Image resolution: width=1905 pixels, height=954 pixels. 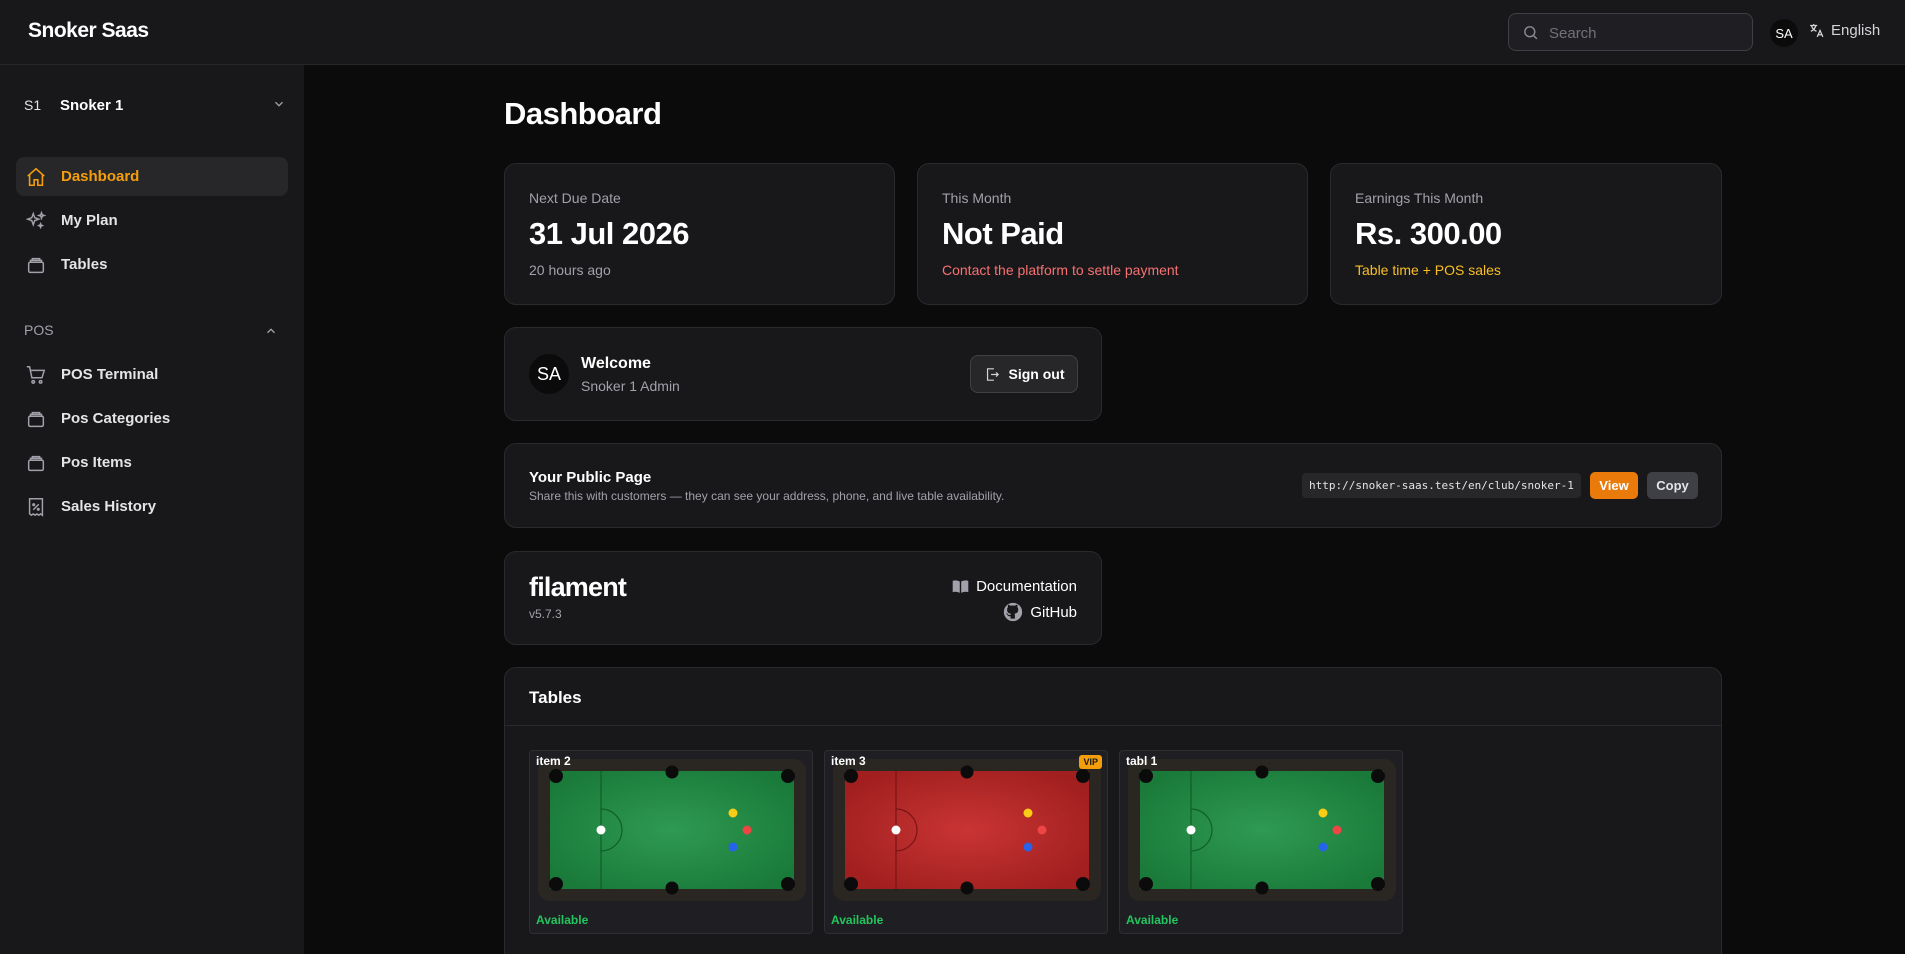 I want to click on receipt-percent-icon, so click(x=36, y=507).